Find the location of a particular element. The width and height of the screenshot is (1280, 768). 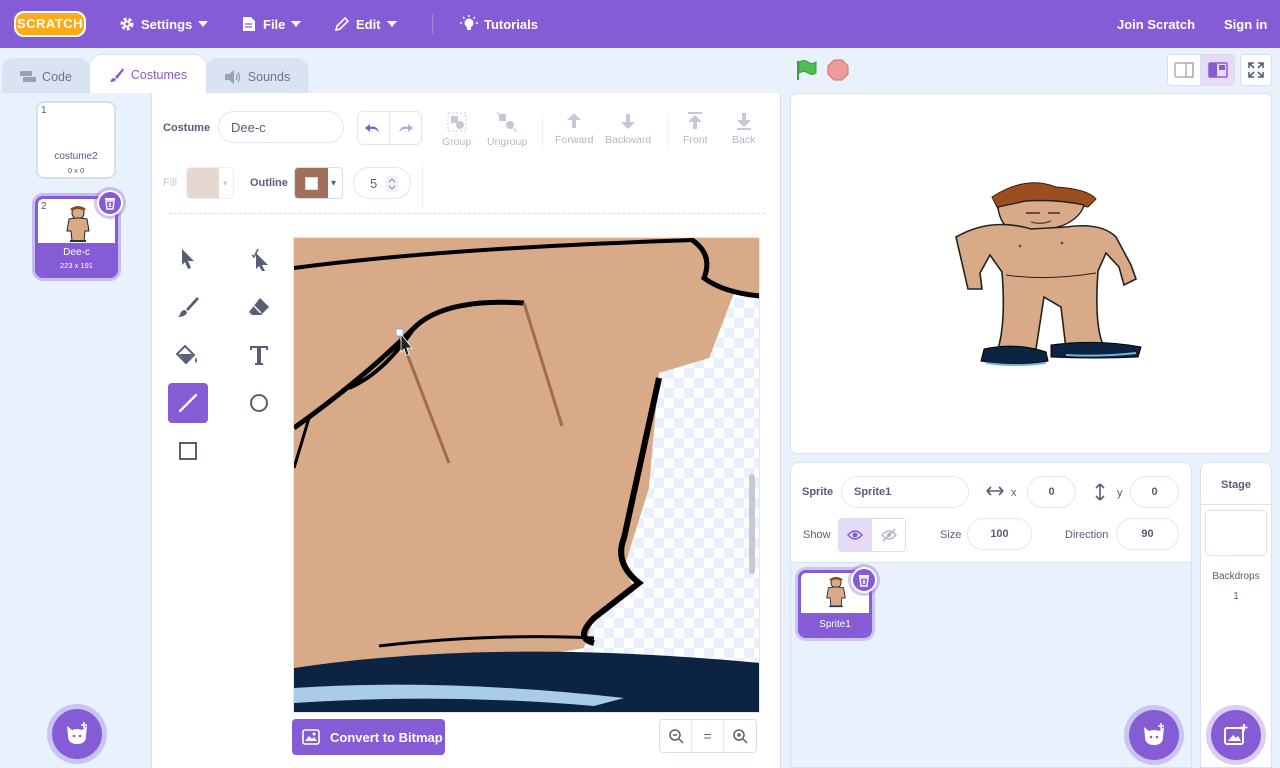

sprite-label: Sprite is located at coordinates (818, 492).